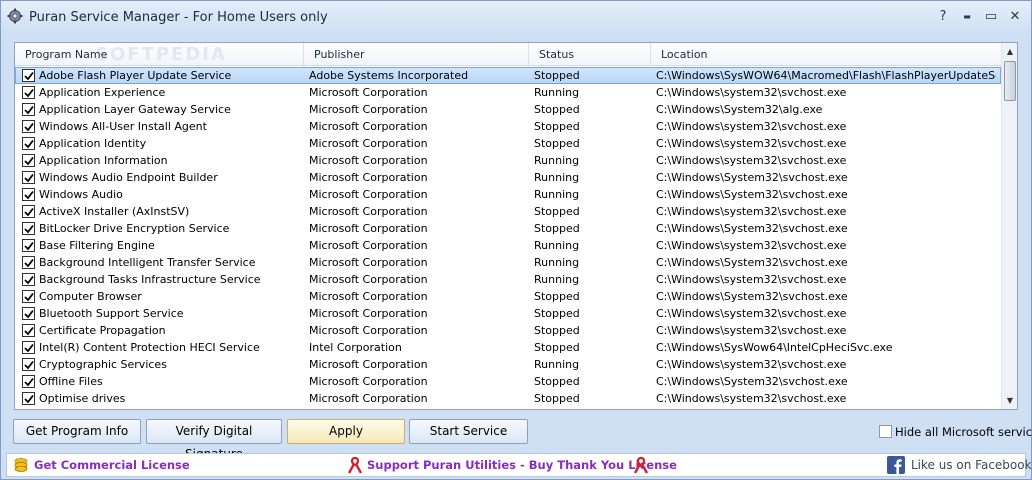 This screenshot has width=1032, height=480. Describe the element at coordinates (97, 245) in the screenshot. I see `cell-program-name: Base Filtering Engine` at that location.